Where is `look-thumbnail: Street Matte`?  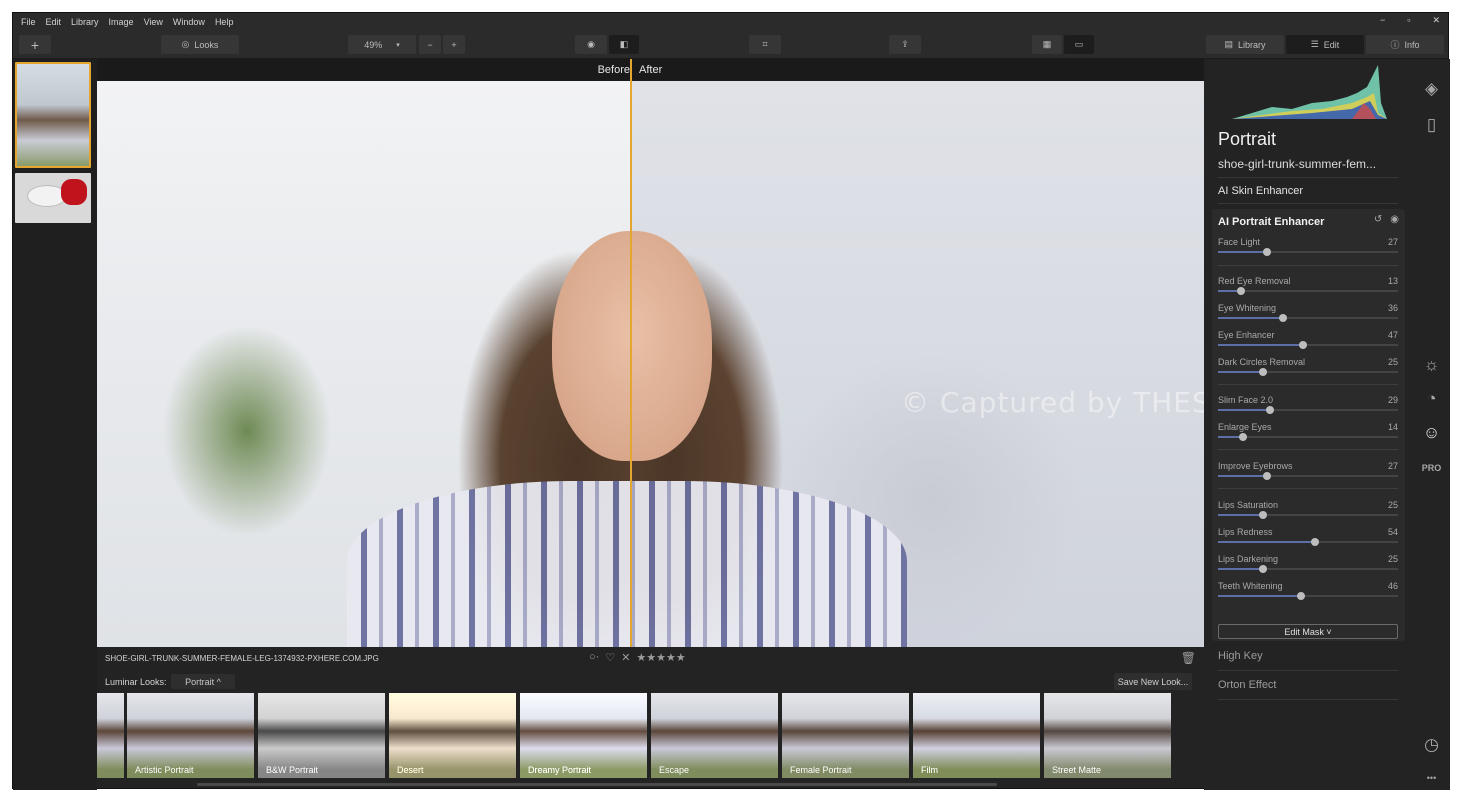
look-thumbnail: Street Matte is located at coordinates (1107, 735).